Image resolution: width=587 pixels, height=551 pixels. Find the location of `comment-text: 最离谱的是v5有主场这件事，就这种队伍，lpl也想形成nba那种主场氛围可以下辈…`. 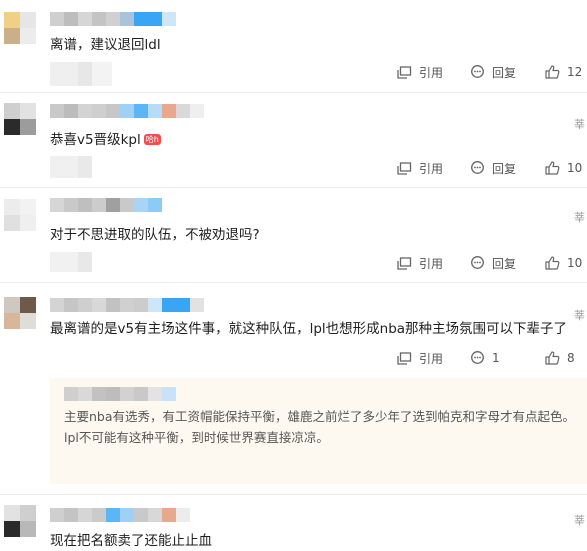

comment-text: 最离谱的是v5有主场这件事，就这种队伍，lpl也想形成nba那种主场氛围可以下辈… is located at coordinates (309, 329).